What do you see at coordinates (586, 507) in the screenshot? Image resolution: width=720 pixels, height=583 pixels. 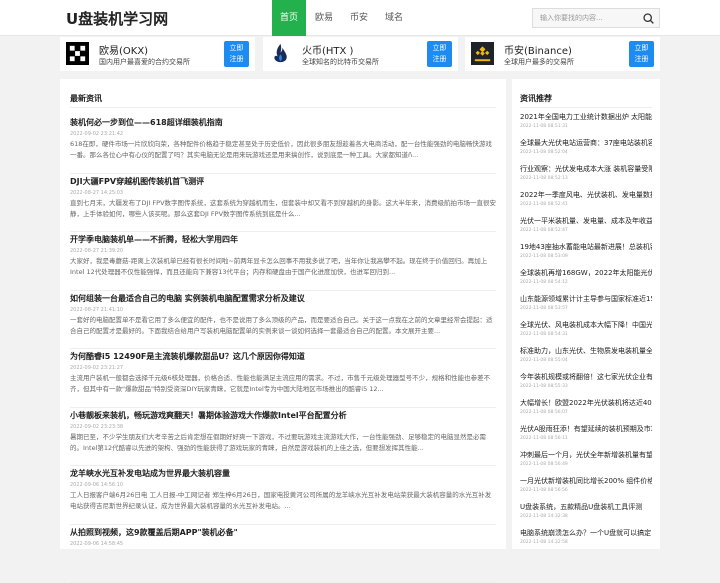 I see `sidebar-item-title: U盘装系统，五款精品U盘装机工具评测` at bounding box center [586, 507].